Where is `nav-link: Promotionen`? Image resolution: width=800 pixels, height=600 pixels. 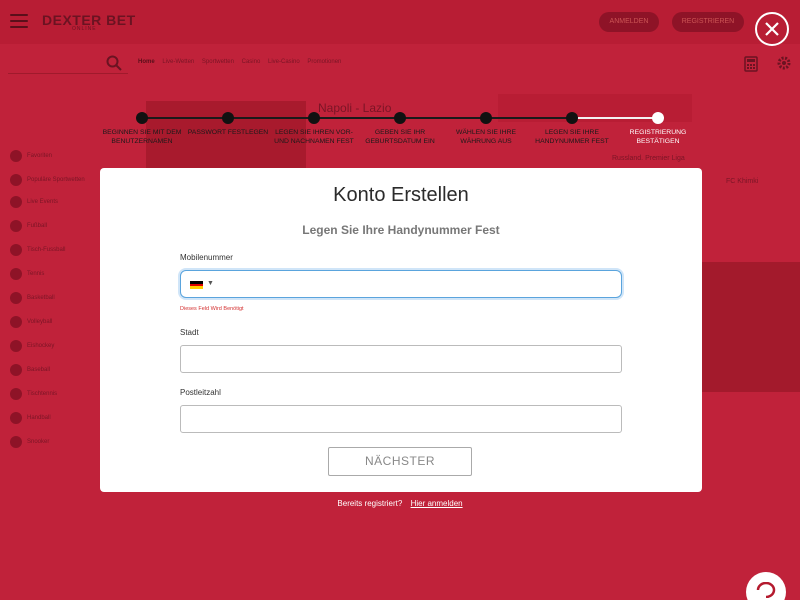 nav-link: Promotionen is located at coordinates (324, 62).